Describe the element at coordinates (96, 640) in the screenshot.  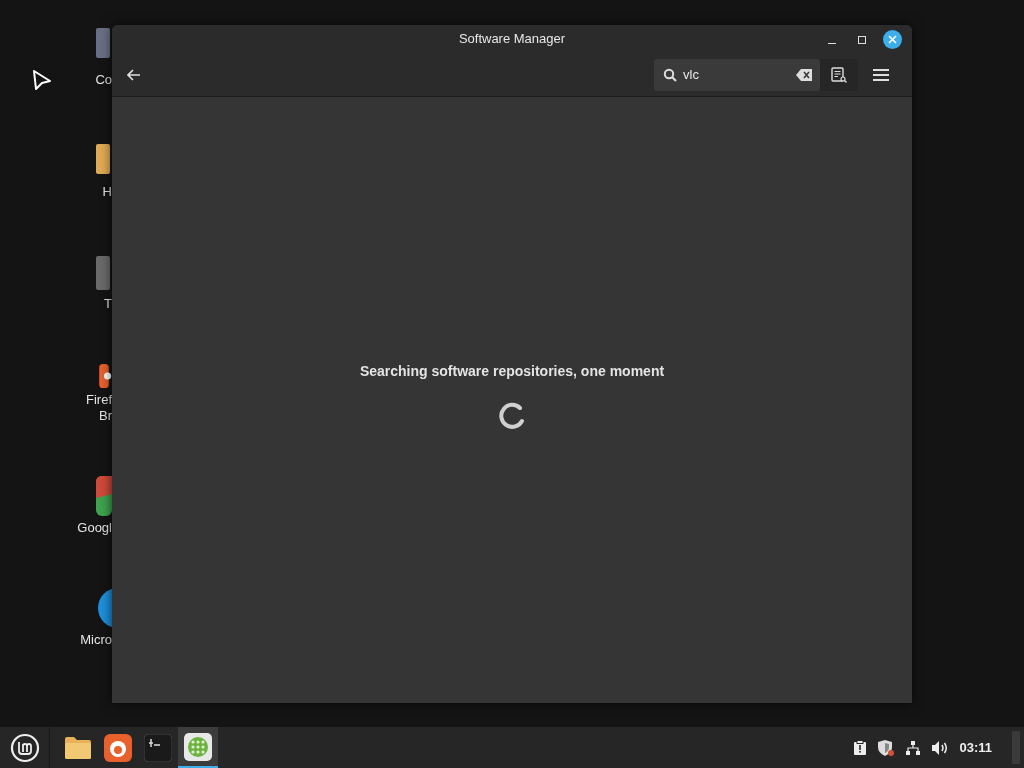
I see `desktop-icon-label: Micro` at that location.